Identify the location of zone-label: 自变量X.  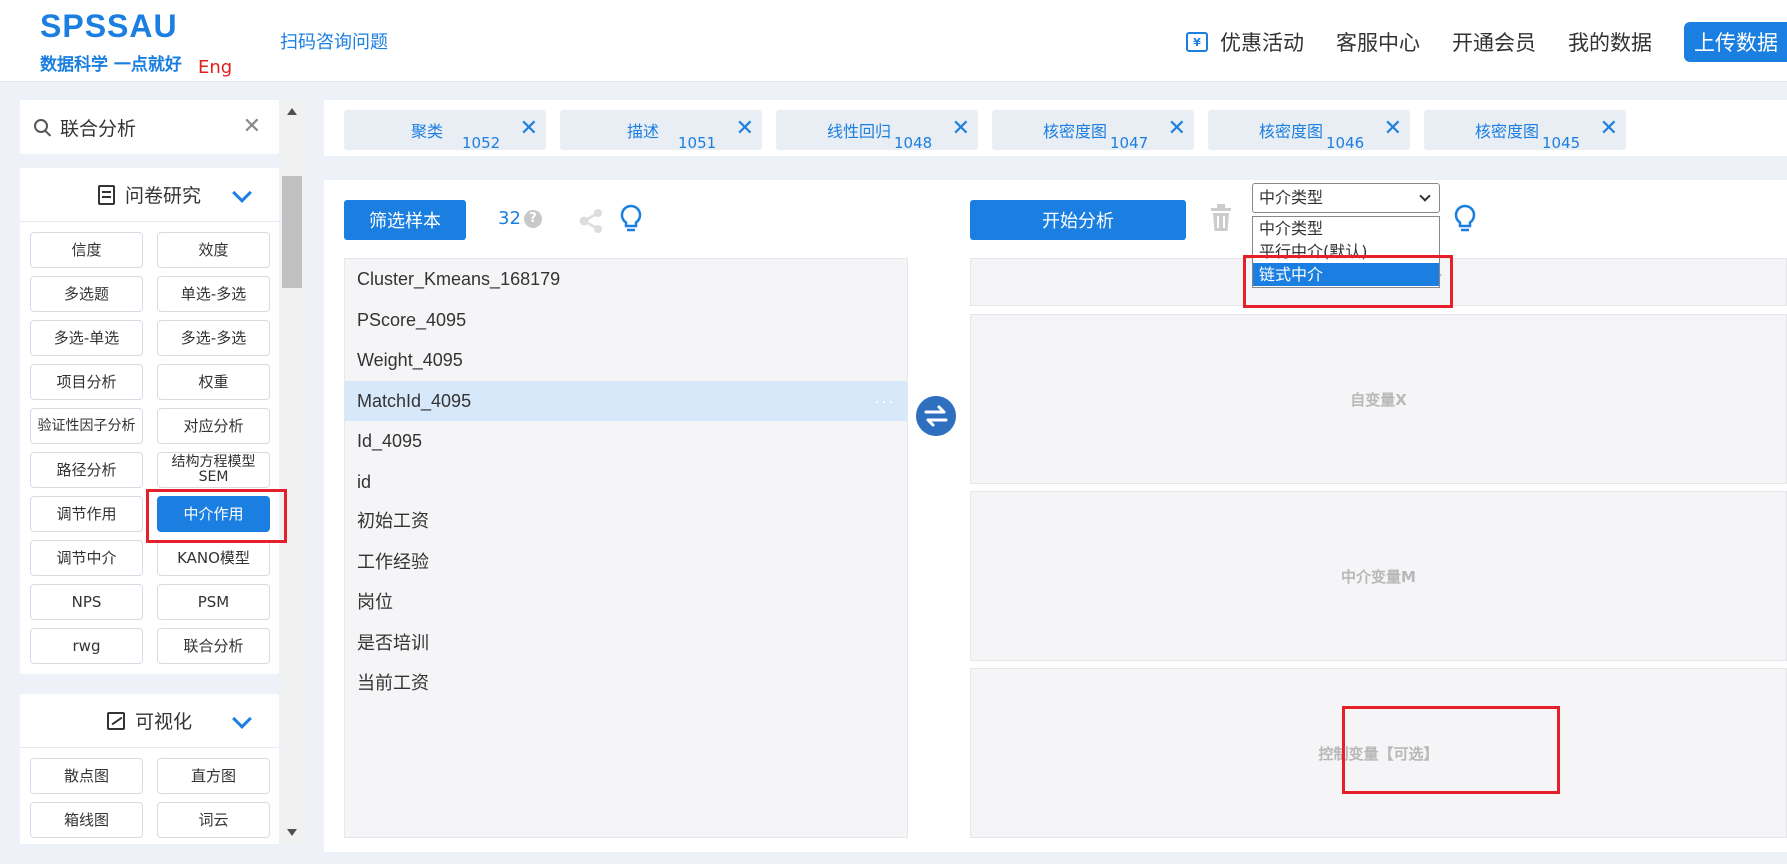
(1378, 399).